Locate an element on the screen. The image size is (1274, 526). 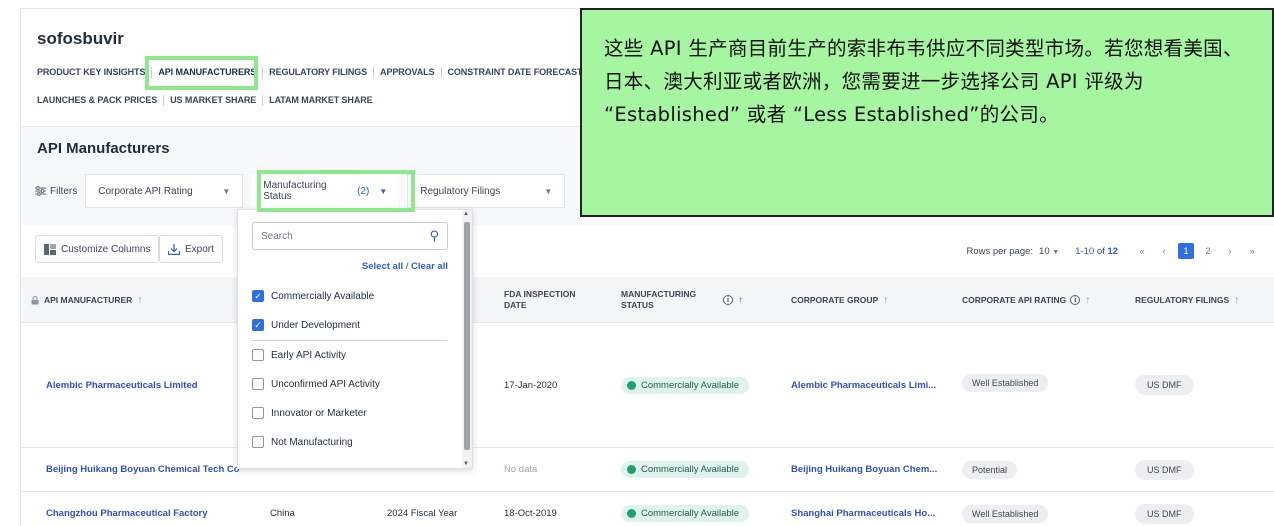
col-manufacturing-status: MANUFACTURING STATUS i ↑ is located at coordinates (701, 300).